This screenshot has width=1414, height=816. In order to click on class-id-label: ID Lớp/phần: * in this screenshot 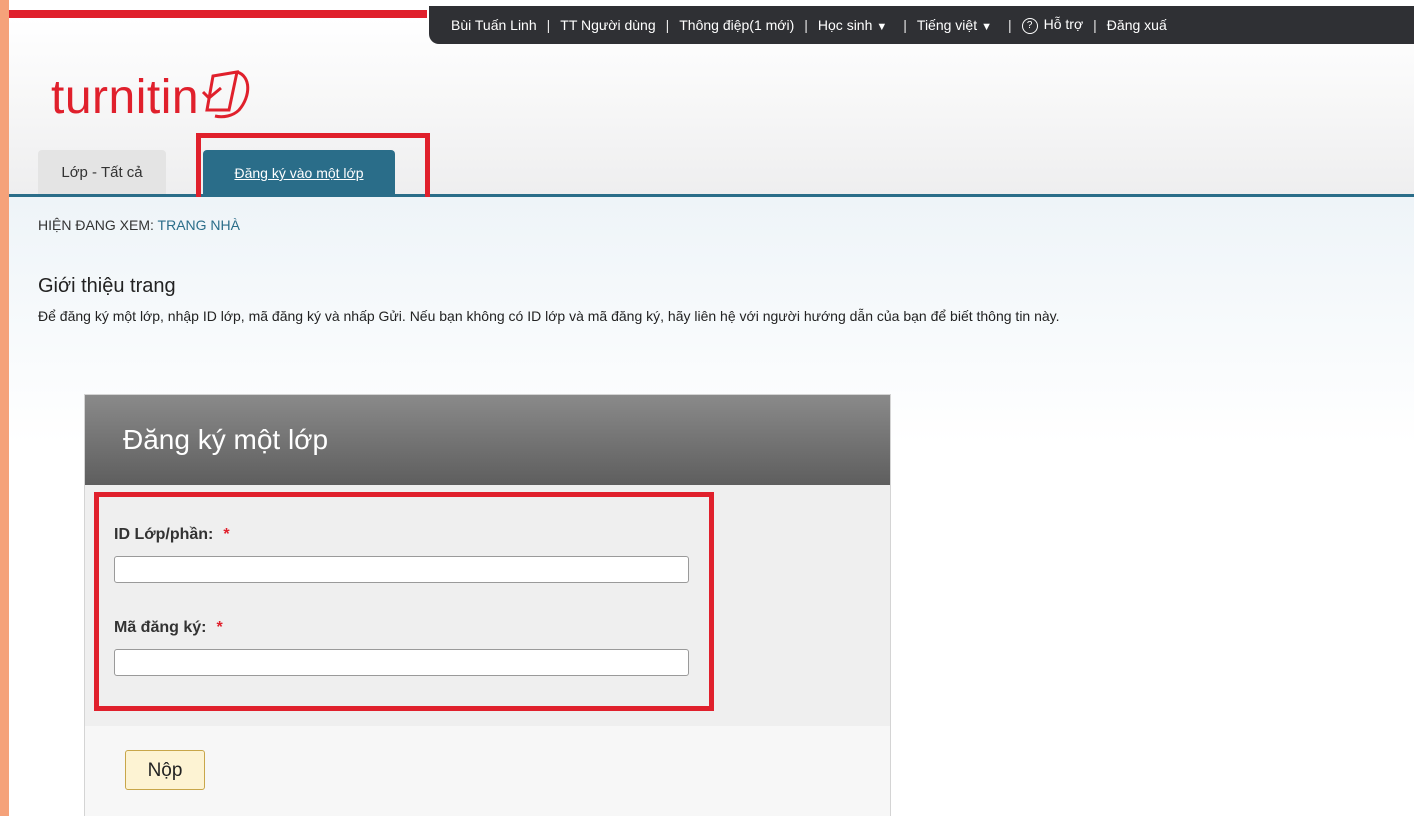, I will do `click(172, 535)`.